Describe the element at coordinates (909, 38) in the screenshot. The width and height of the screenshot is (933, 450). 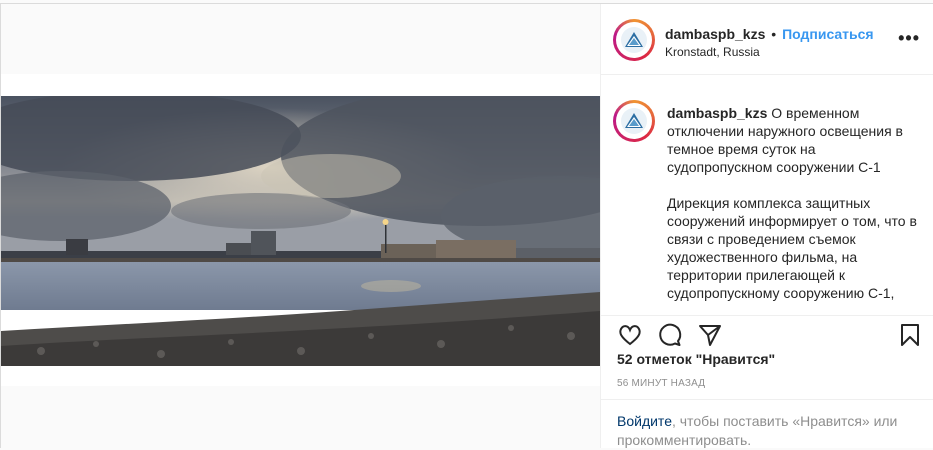
I see `more-options-icon: •••` at that location.